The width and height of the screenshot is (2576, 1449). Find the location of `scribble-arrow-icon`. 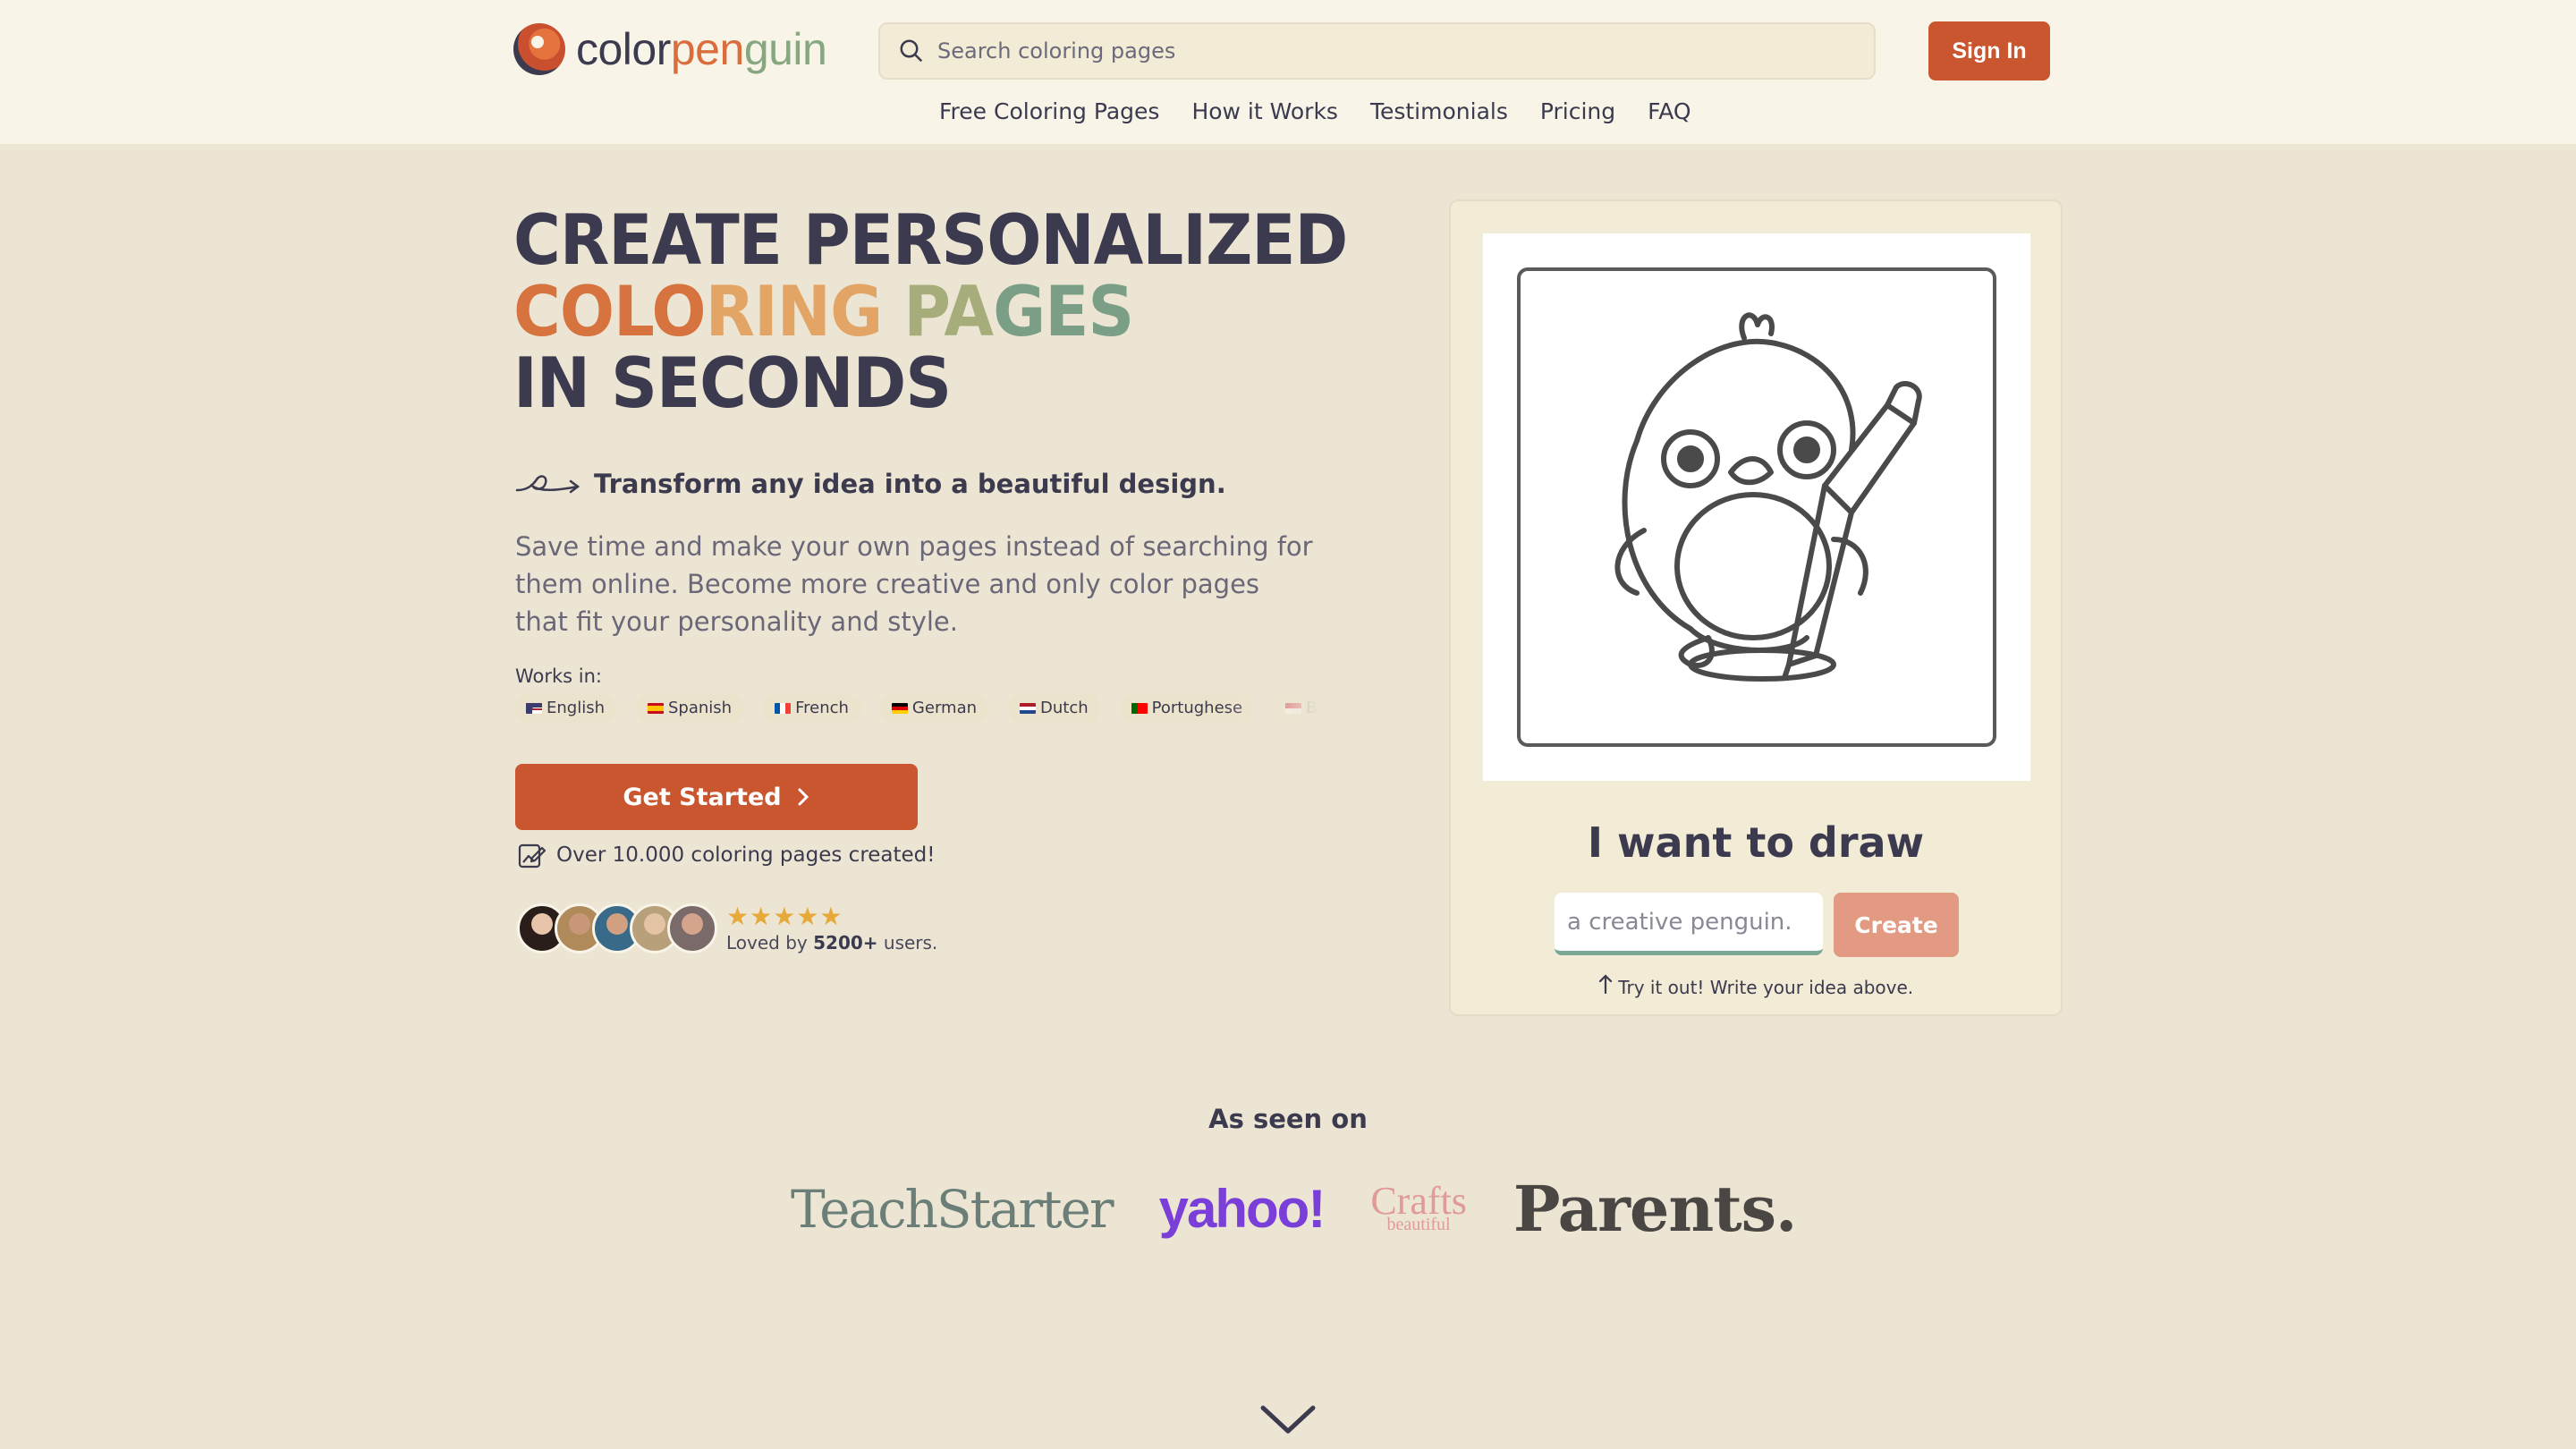

scribble-arrow-icon is located at coordinates (547, 484).